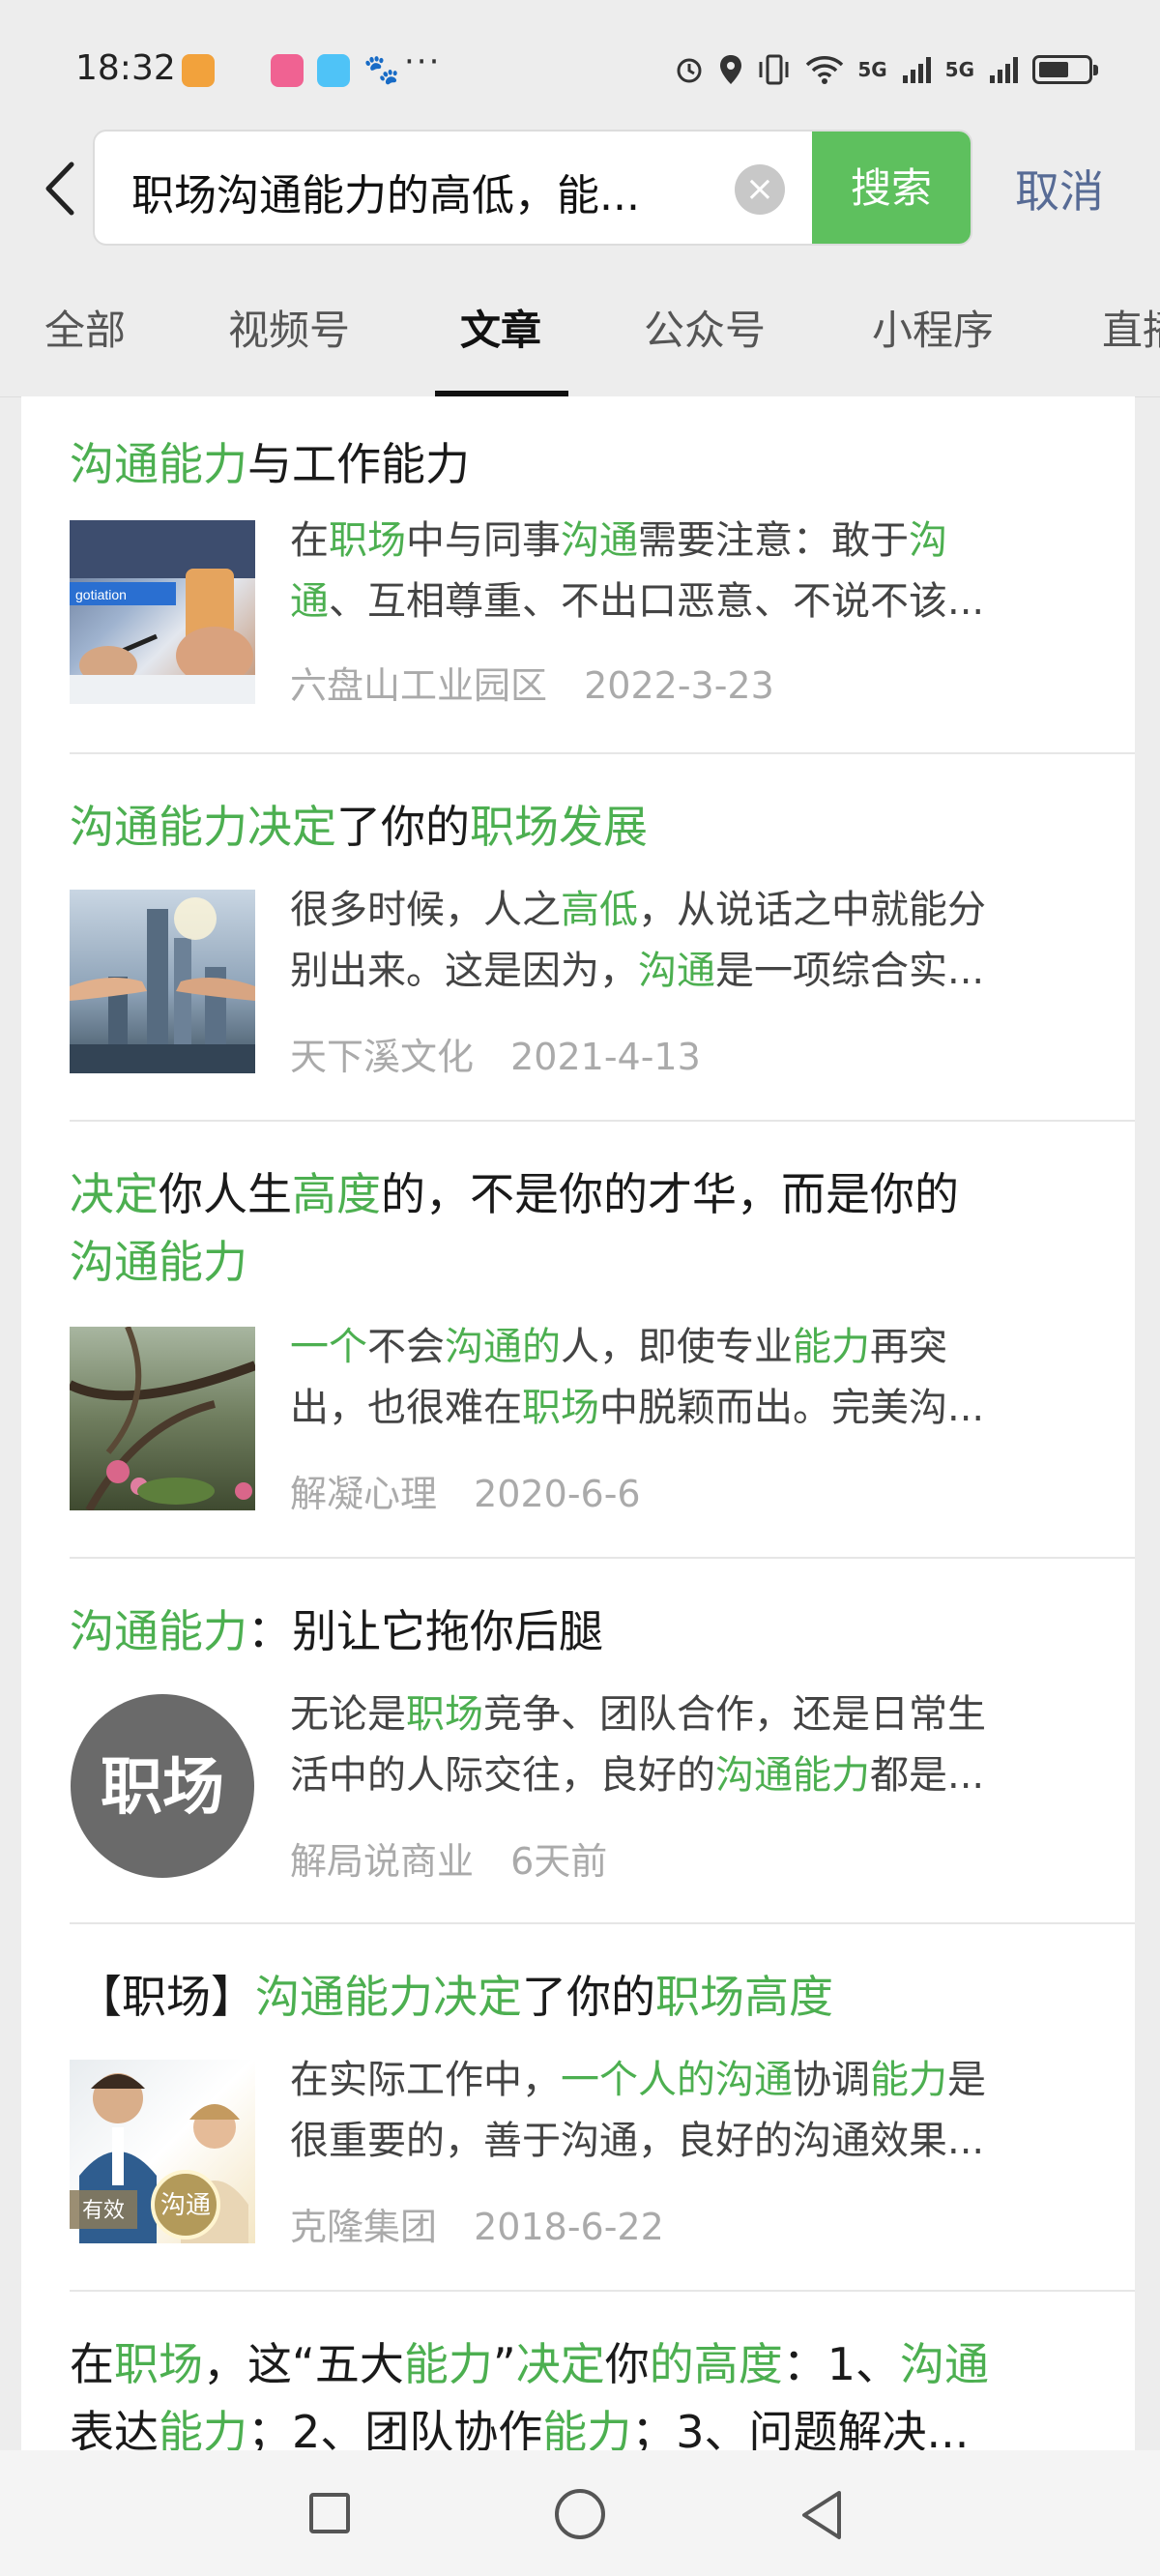 The width and height of the screenshot is (1160, 2576). I want to click on text-segment: 你, so click(627, 2364).